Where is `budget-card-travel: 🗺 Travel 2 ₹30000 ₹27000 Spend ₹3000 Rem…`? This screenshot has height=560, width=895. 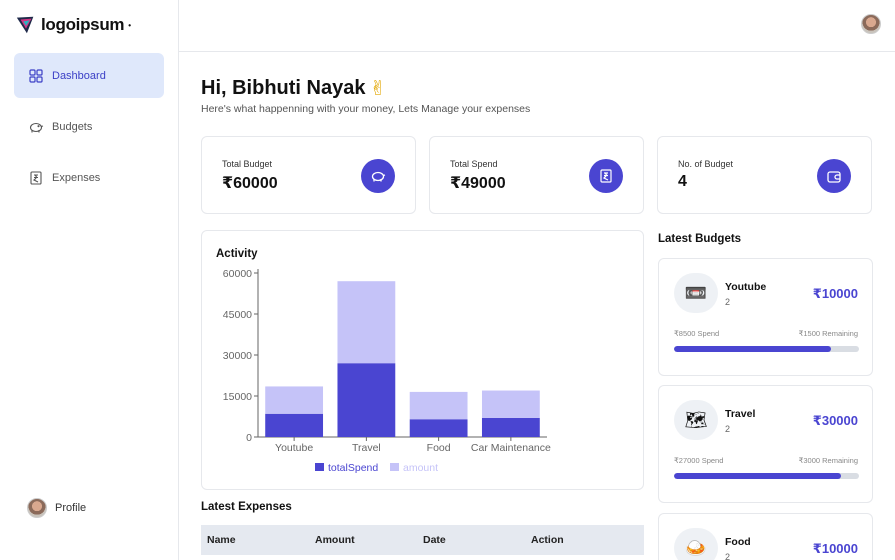 budget-card-travel: 🗺 Travel 2 ₹30000 ₹27000 Spend ₹3000 Rem… is located at coordinates (765, 444).